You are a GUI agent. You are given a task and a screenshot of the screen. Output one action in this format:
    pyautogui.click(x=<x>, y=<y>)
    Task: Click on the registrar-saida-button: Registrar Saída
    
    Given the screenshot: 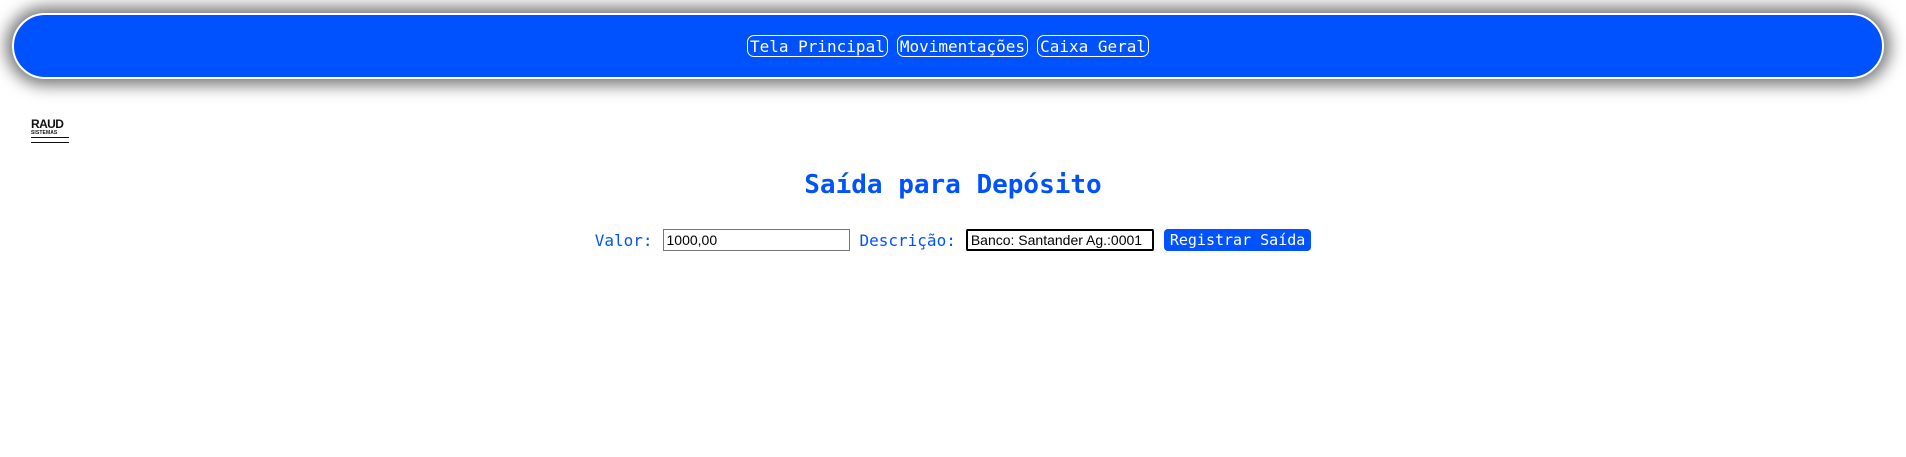 What is the action you would take?
    pyautogui.click(x=1237, y=240)
    